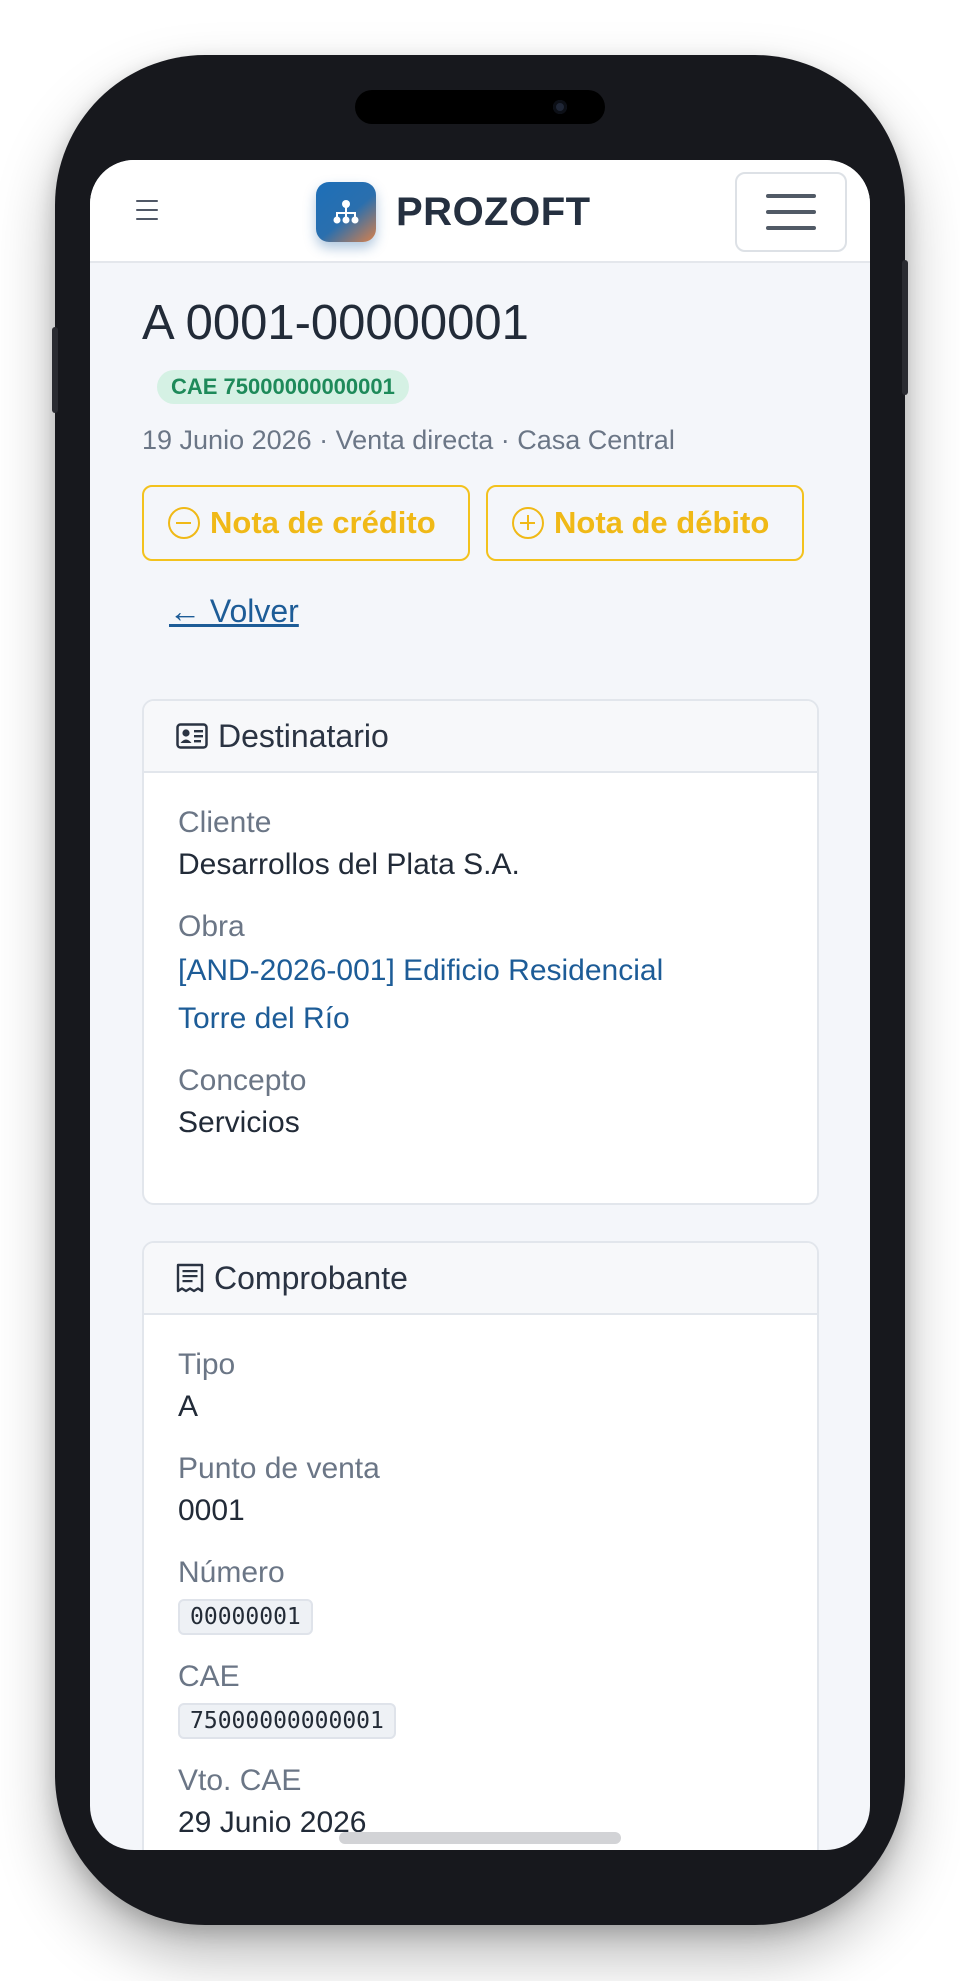 The width and height of the screenshot is (960, 1981). Describe the element at coordinates (421, 970) in the screenshot. I see `project-link-line-1: [AND-2026-001] Edificio Residencial` at that location.